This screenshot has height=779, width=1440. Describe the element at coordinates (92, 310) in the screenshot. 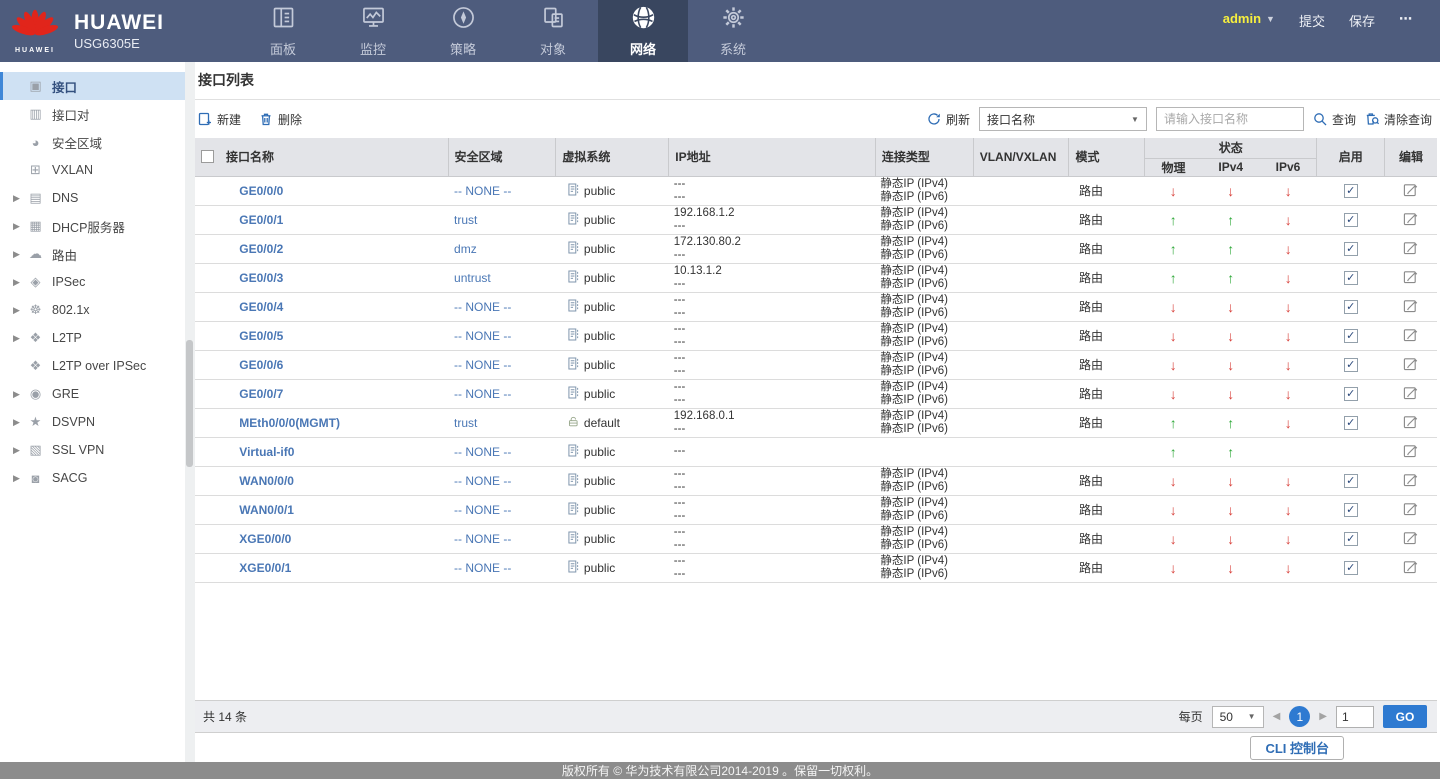

I see `sidebar-item-dot1x: ▶ ☸ 802.1x` at that location.